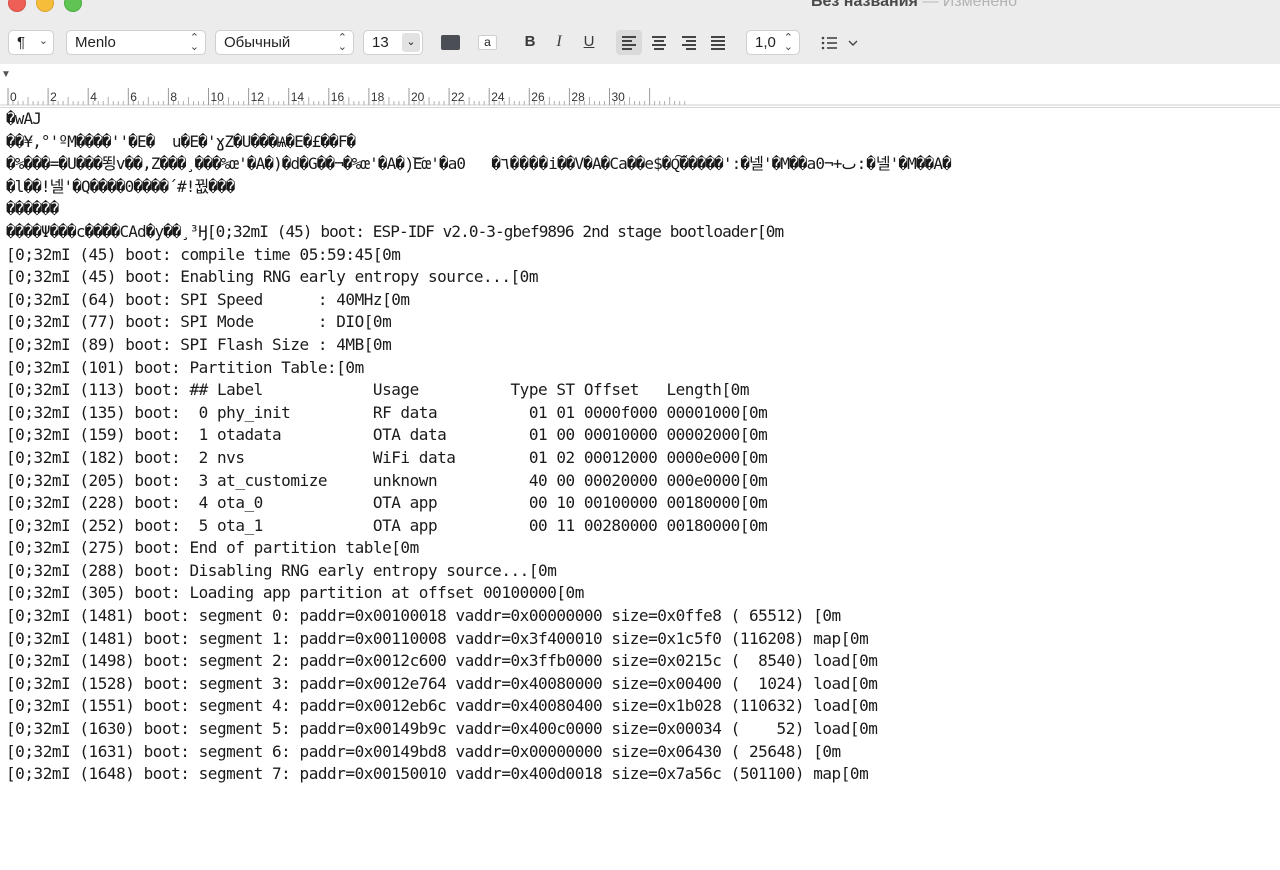  I want to click on highlight-color-well: a, so click(487, 42).